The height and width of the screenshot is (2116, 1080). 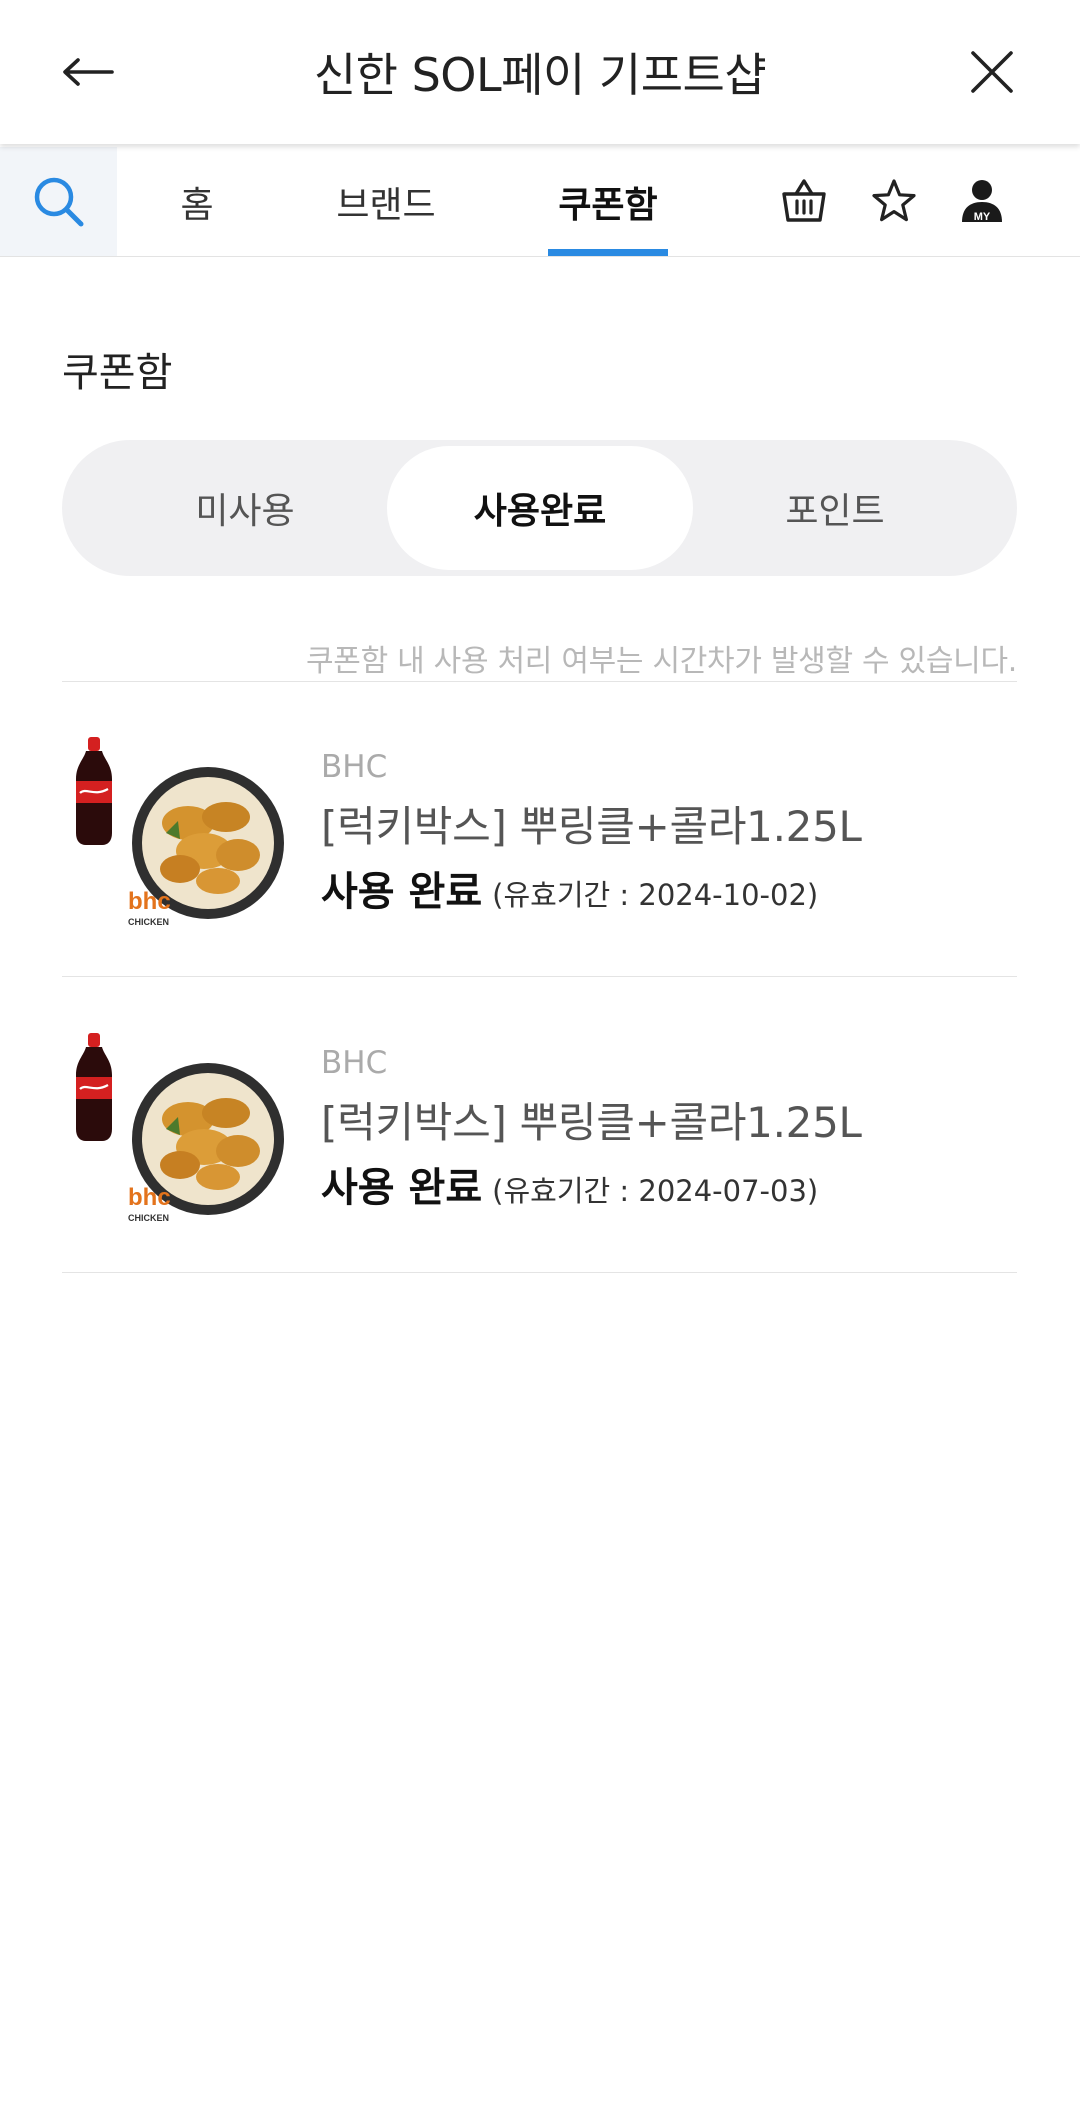 I want to click on usage-notice: 쿠폰함 내 사용 처리 여부는 시간차가 발생할 수 있습니다., so click(x=661, y=661).